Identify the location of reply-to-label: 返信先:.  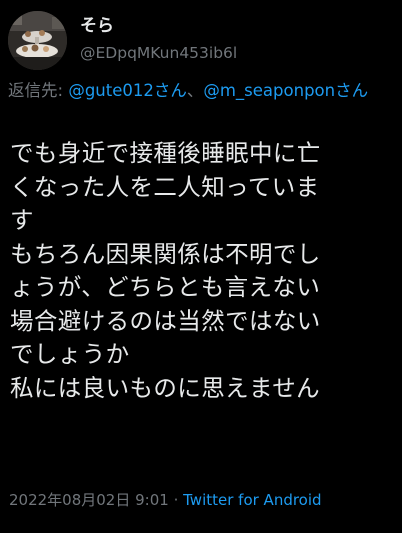
(38, 90).